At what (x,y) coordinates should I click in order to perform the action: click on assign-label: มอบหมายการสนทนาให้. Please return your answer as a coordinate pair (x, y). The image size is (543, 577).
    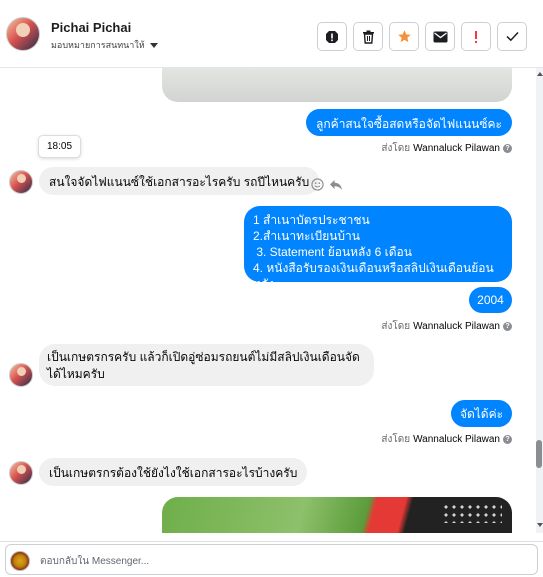
    Looking at the image, I should click on (98, 45).